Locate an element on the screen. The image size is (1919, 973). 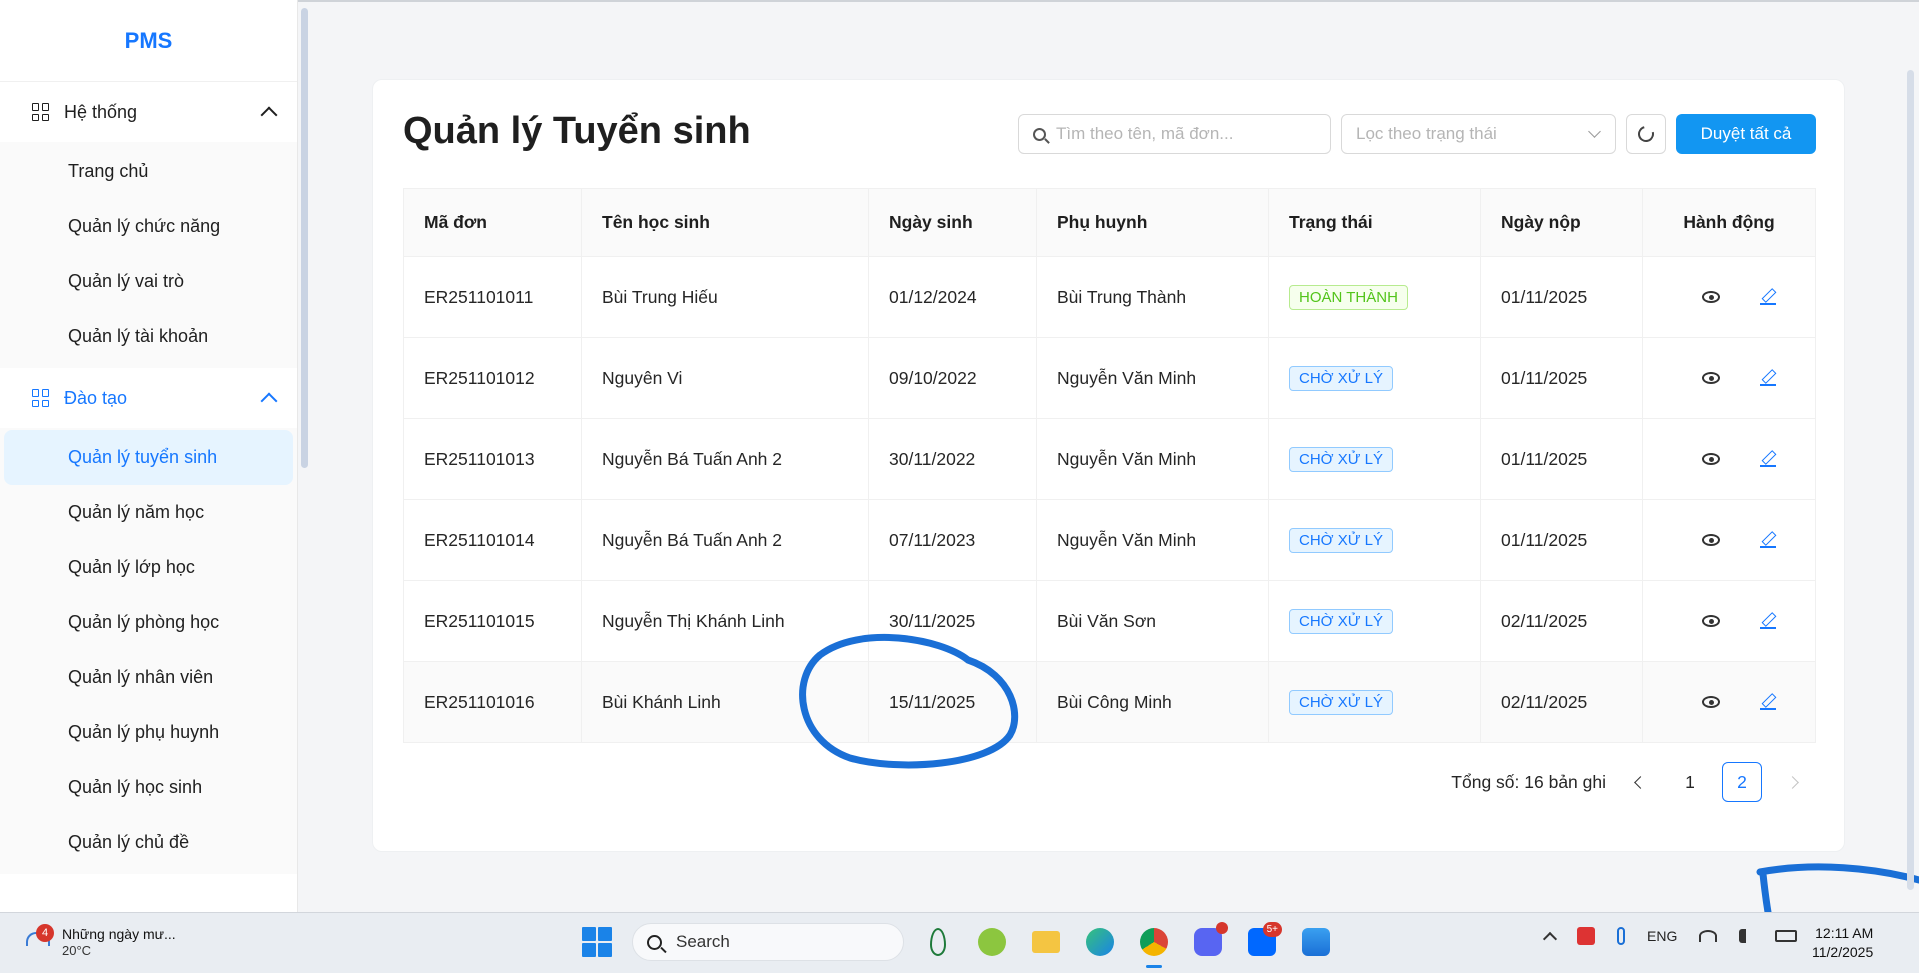
cell-status: CHỜ XỬ LÝ is located at coordinates (1374, 540).